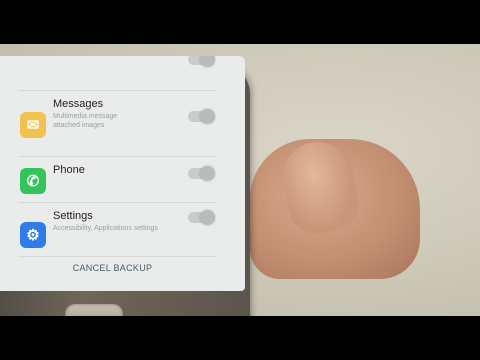  Describe the element at coordinates (33, 181) in the screenshot. I see `phone-icon: ✆` at that location.